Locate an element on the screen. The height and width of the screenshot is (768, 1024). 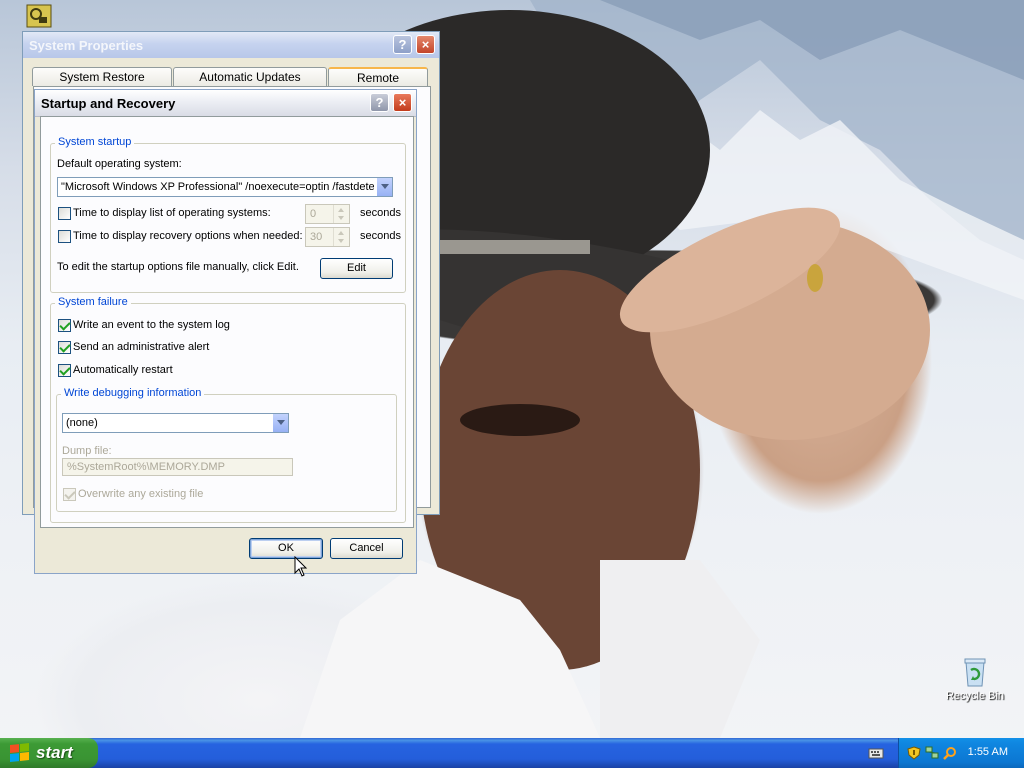
startup-recovery-titlebar: Startup and Recovery is located at coordinates (225, 103).